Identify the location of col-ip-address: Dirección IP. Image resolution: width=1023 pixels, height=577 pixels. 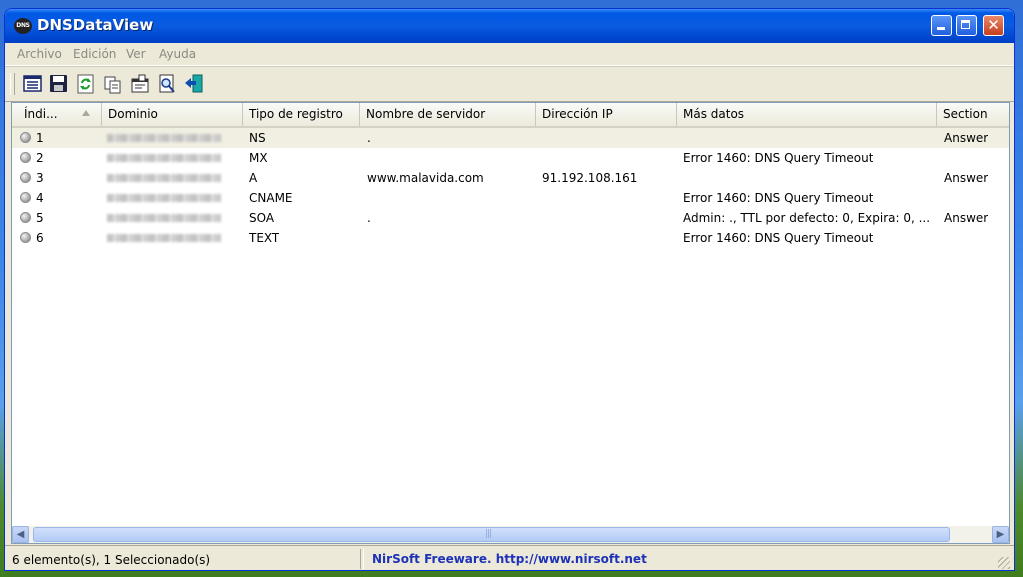
(606, 114).